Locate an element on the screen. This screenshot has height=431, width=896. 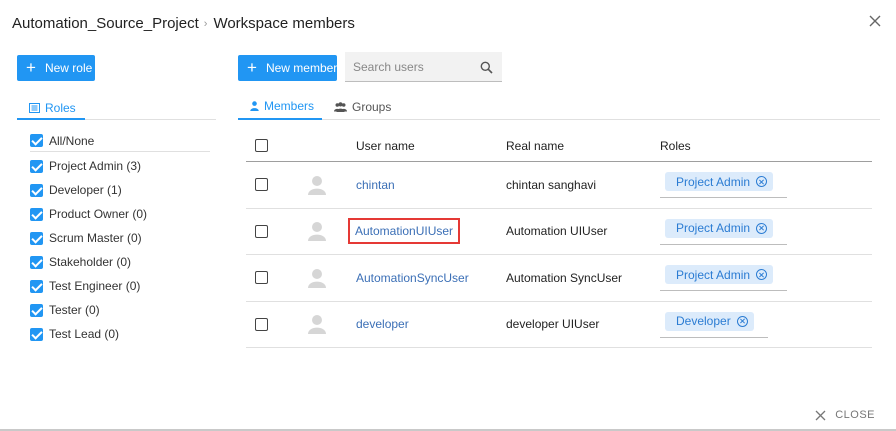
tab-roles: Roles is located at coordinates (51, 108).